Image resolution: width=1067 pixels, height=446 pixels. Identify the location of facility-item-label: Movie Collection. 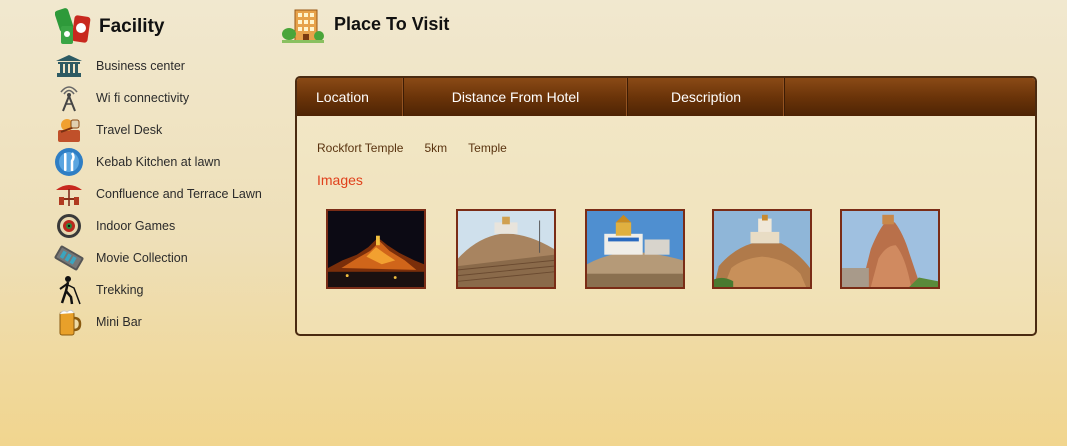
(142, 258).